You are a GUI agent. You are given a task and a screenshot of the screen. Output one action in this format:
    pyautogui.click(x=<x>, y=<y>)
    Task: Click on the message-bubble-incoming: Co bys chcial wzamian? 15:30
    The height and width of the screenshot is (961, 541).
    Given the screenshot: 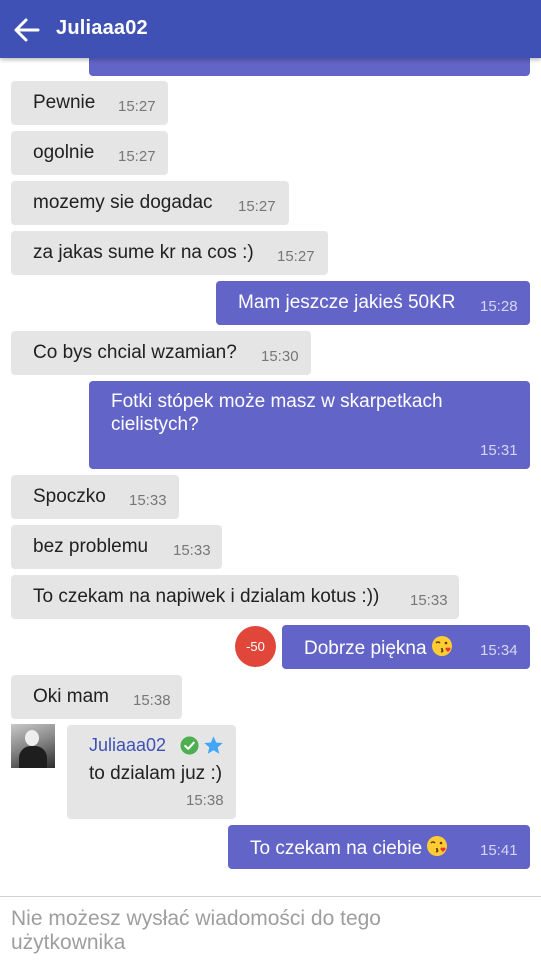 What is the action you would take?
    pyautogui.click(x=161, y=353)
    